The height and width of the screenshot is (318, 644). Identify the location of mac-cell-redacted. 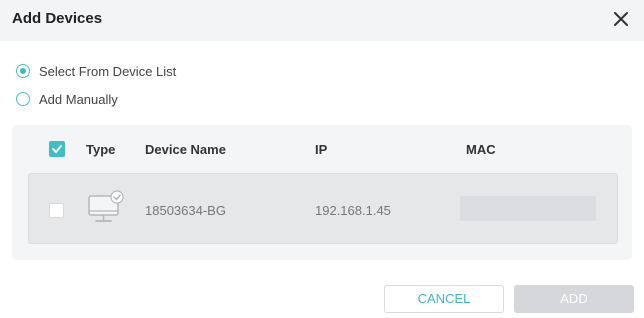
(528, 208).